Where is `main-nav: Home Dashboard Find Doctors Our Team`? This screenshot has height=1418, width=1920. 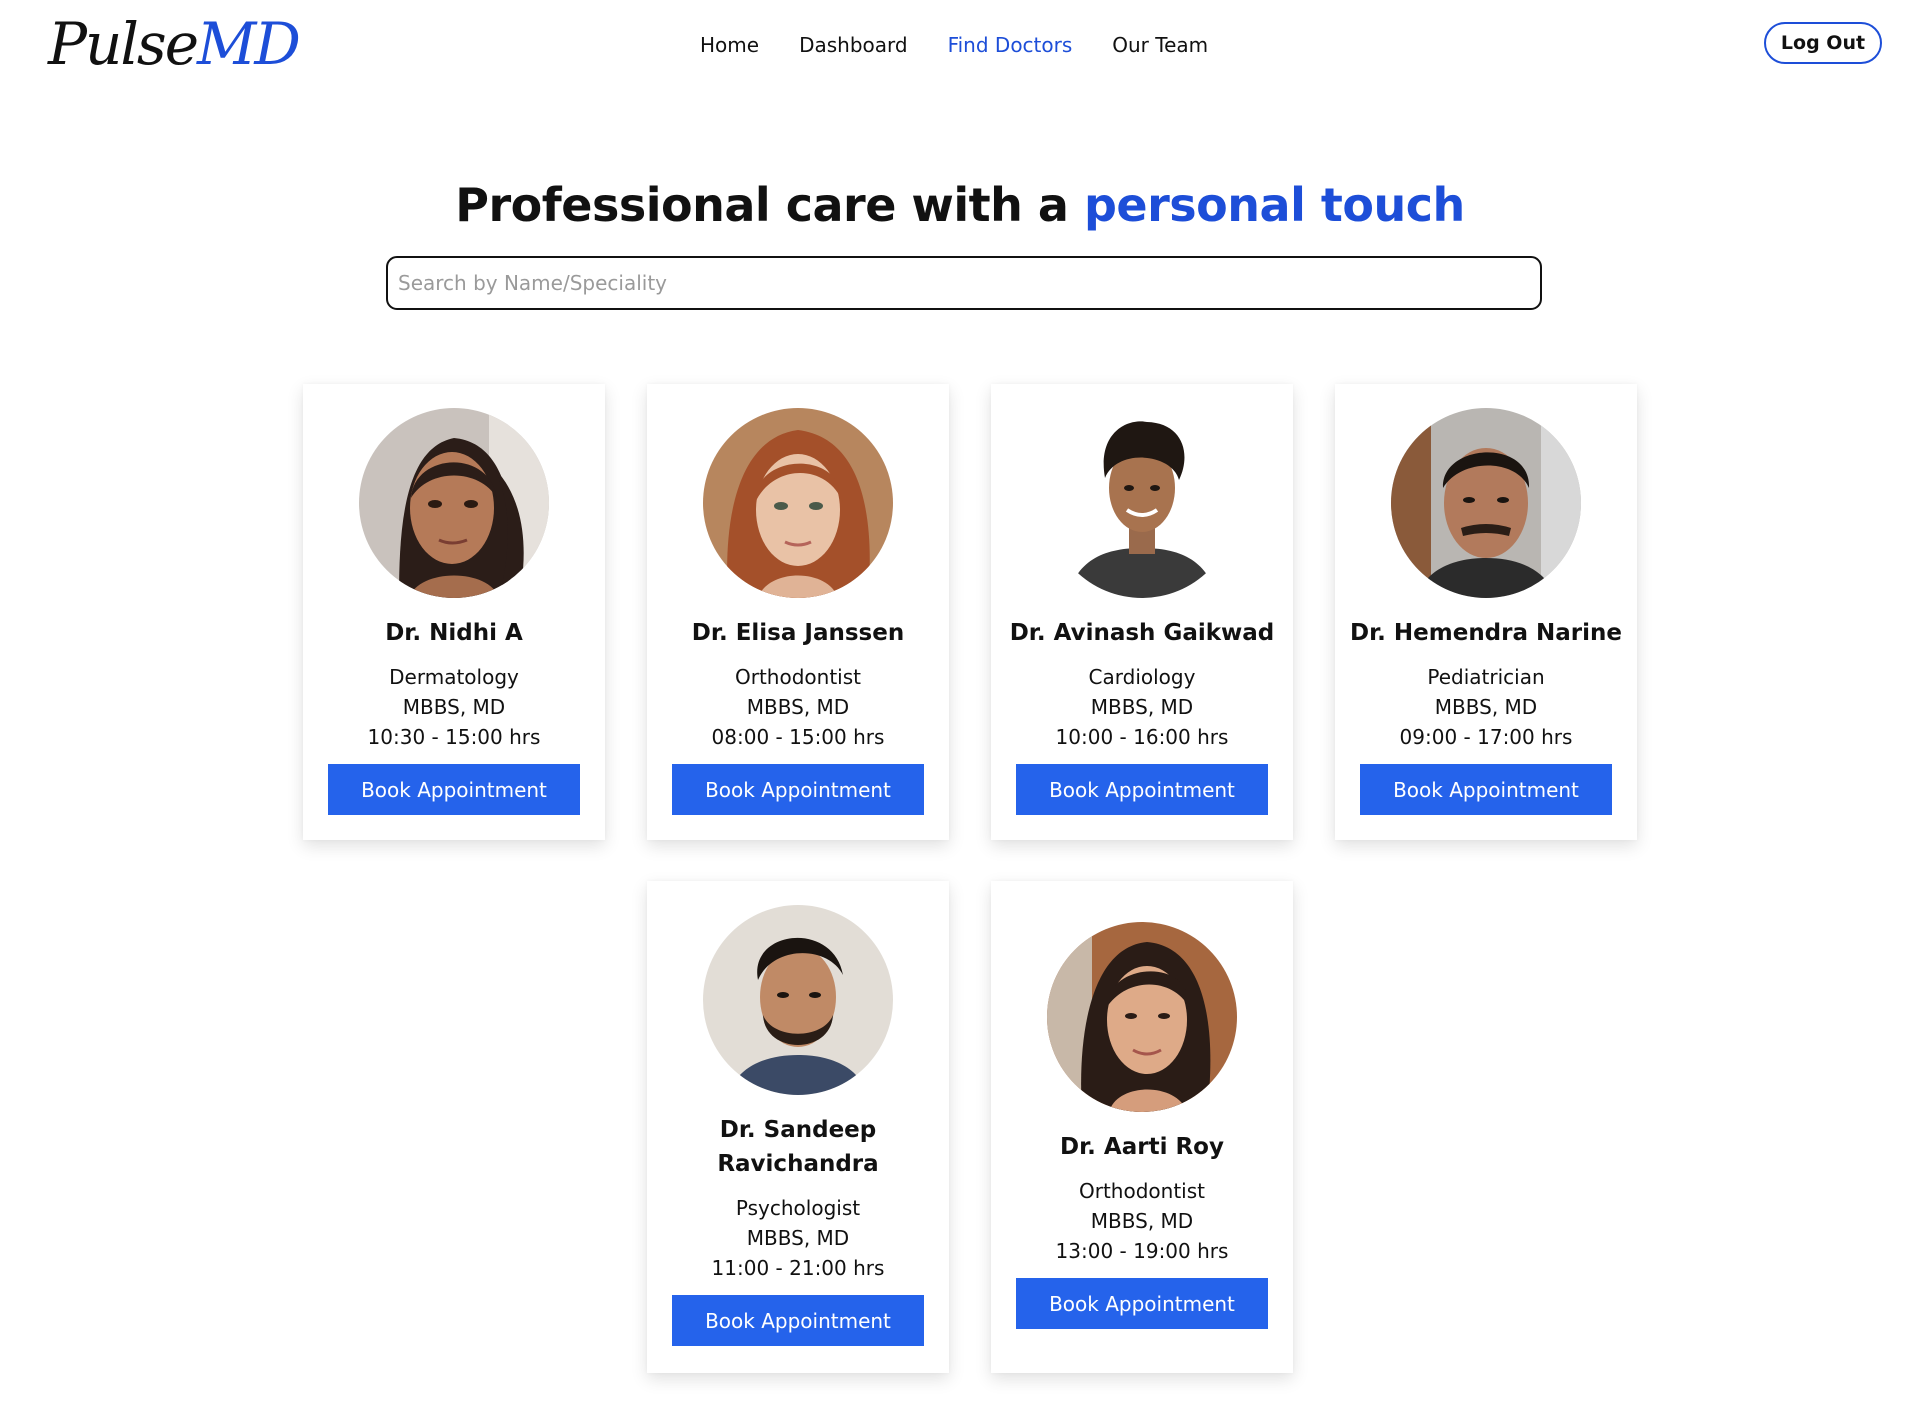
main-nav: Home Dashboard Find Doctors Our Team is located at coordinates (974, 45).